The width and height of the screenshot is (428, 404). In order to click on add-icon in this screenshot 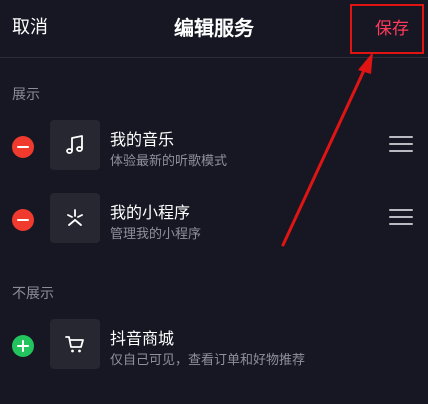, I will do `click(23, 346)`.